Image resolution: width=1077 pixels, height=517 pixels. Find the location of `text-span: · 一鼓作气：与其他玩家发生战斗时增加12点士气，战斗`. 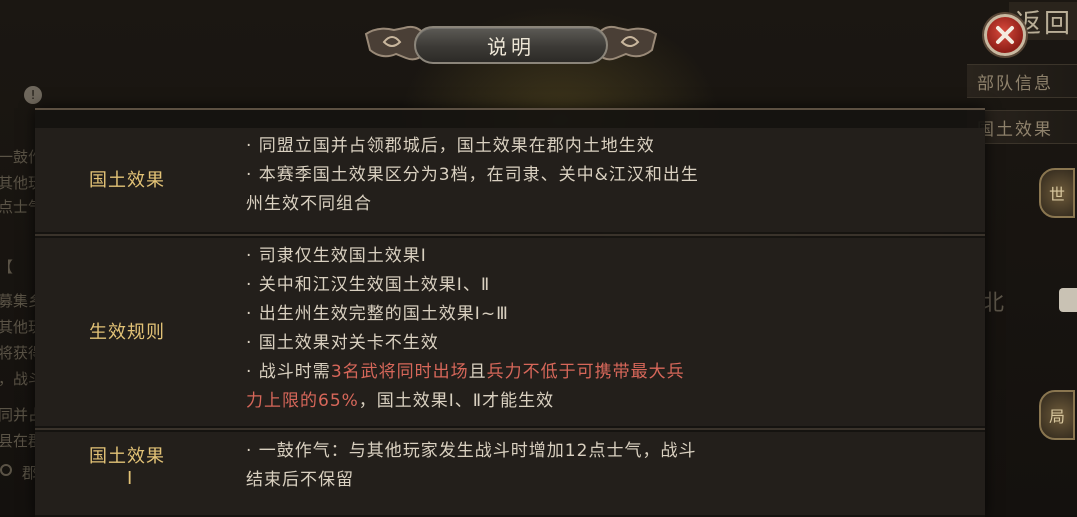

text-span: · 一鼓作气：与其他玩家发生战斗时增加12点士气，战斗 is located at coordinates (471, 451).